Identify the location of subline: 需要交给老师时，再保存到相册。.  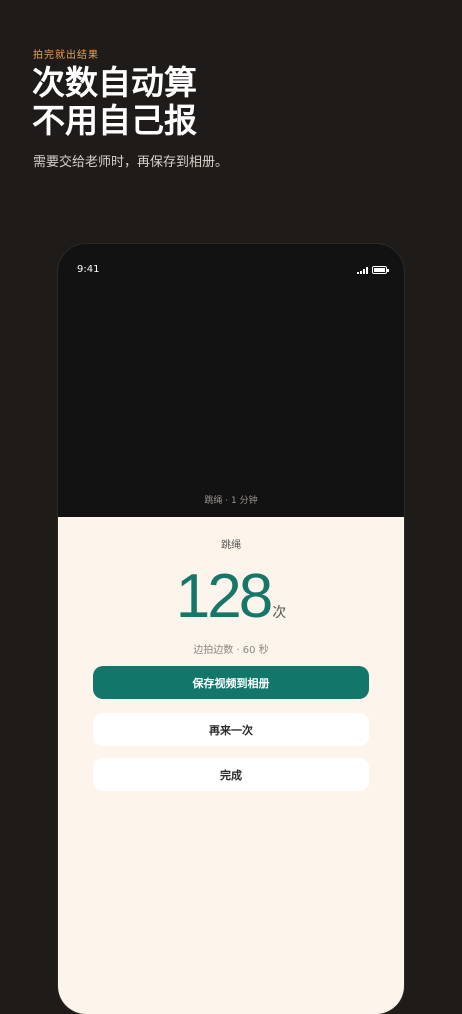
(131, 162).